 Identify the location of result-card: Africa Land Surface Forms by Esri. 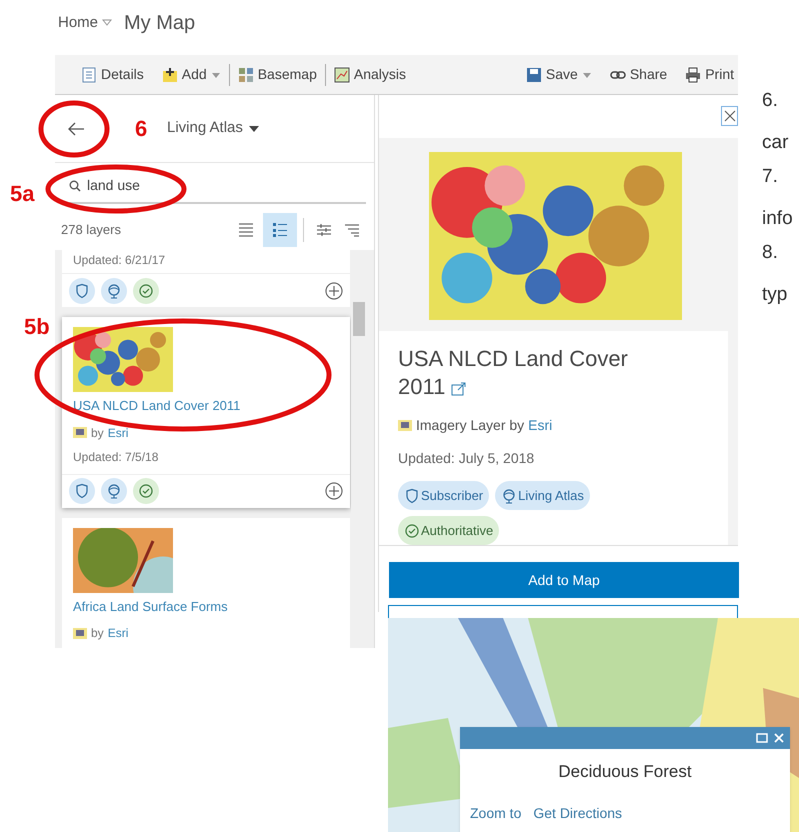
(206, 583).